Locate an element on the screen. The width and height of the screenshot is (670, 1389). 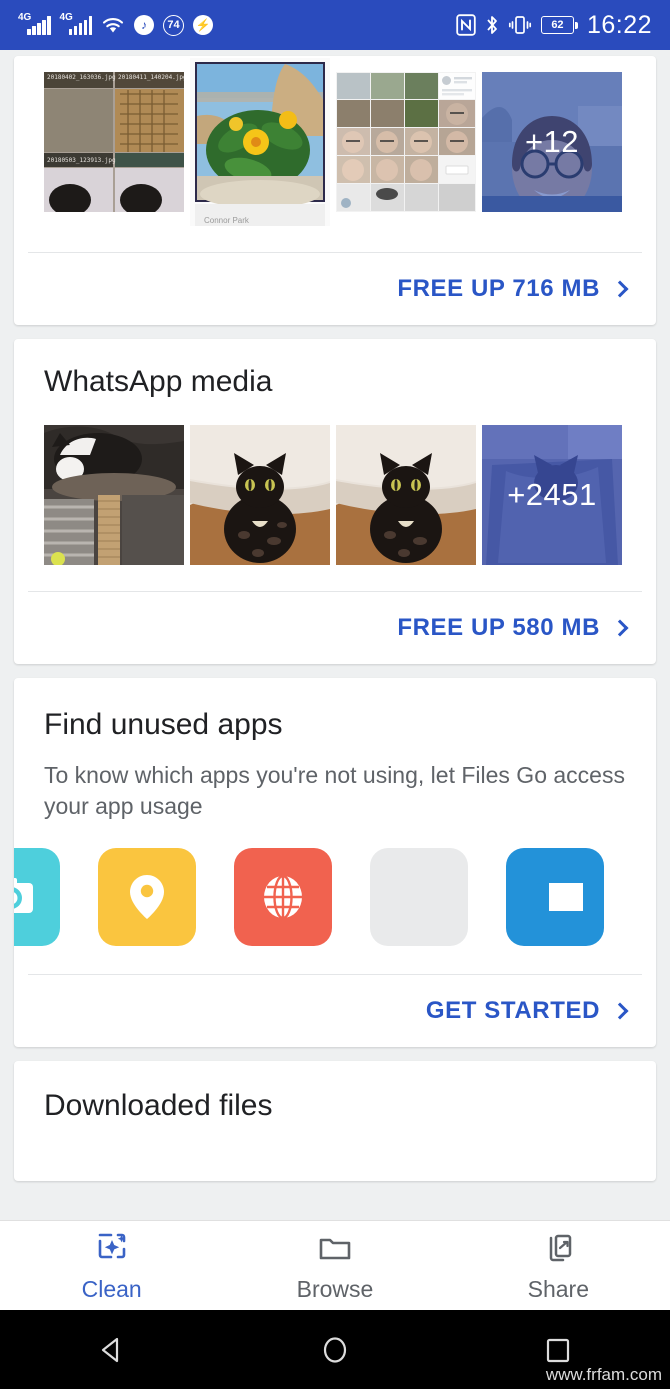
gallery-grid-thumbnail is located at coordinates (406, 142).